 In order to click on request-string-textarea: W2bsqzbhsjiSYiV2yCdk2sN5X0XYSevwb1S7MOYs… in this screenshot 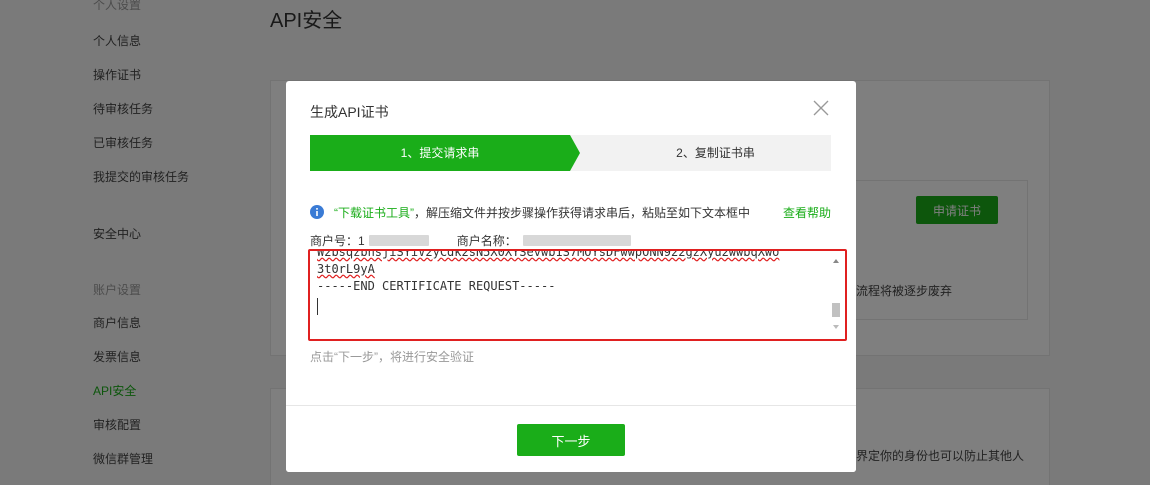, I will do `click(572, 293)`.